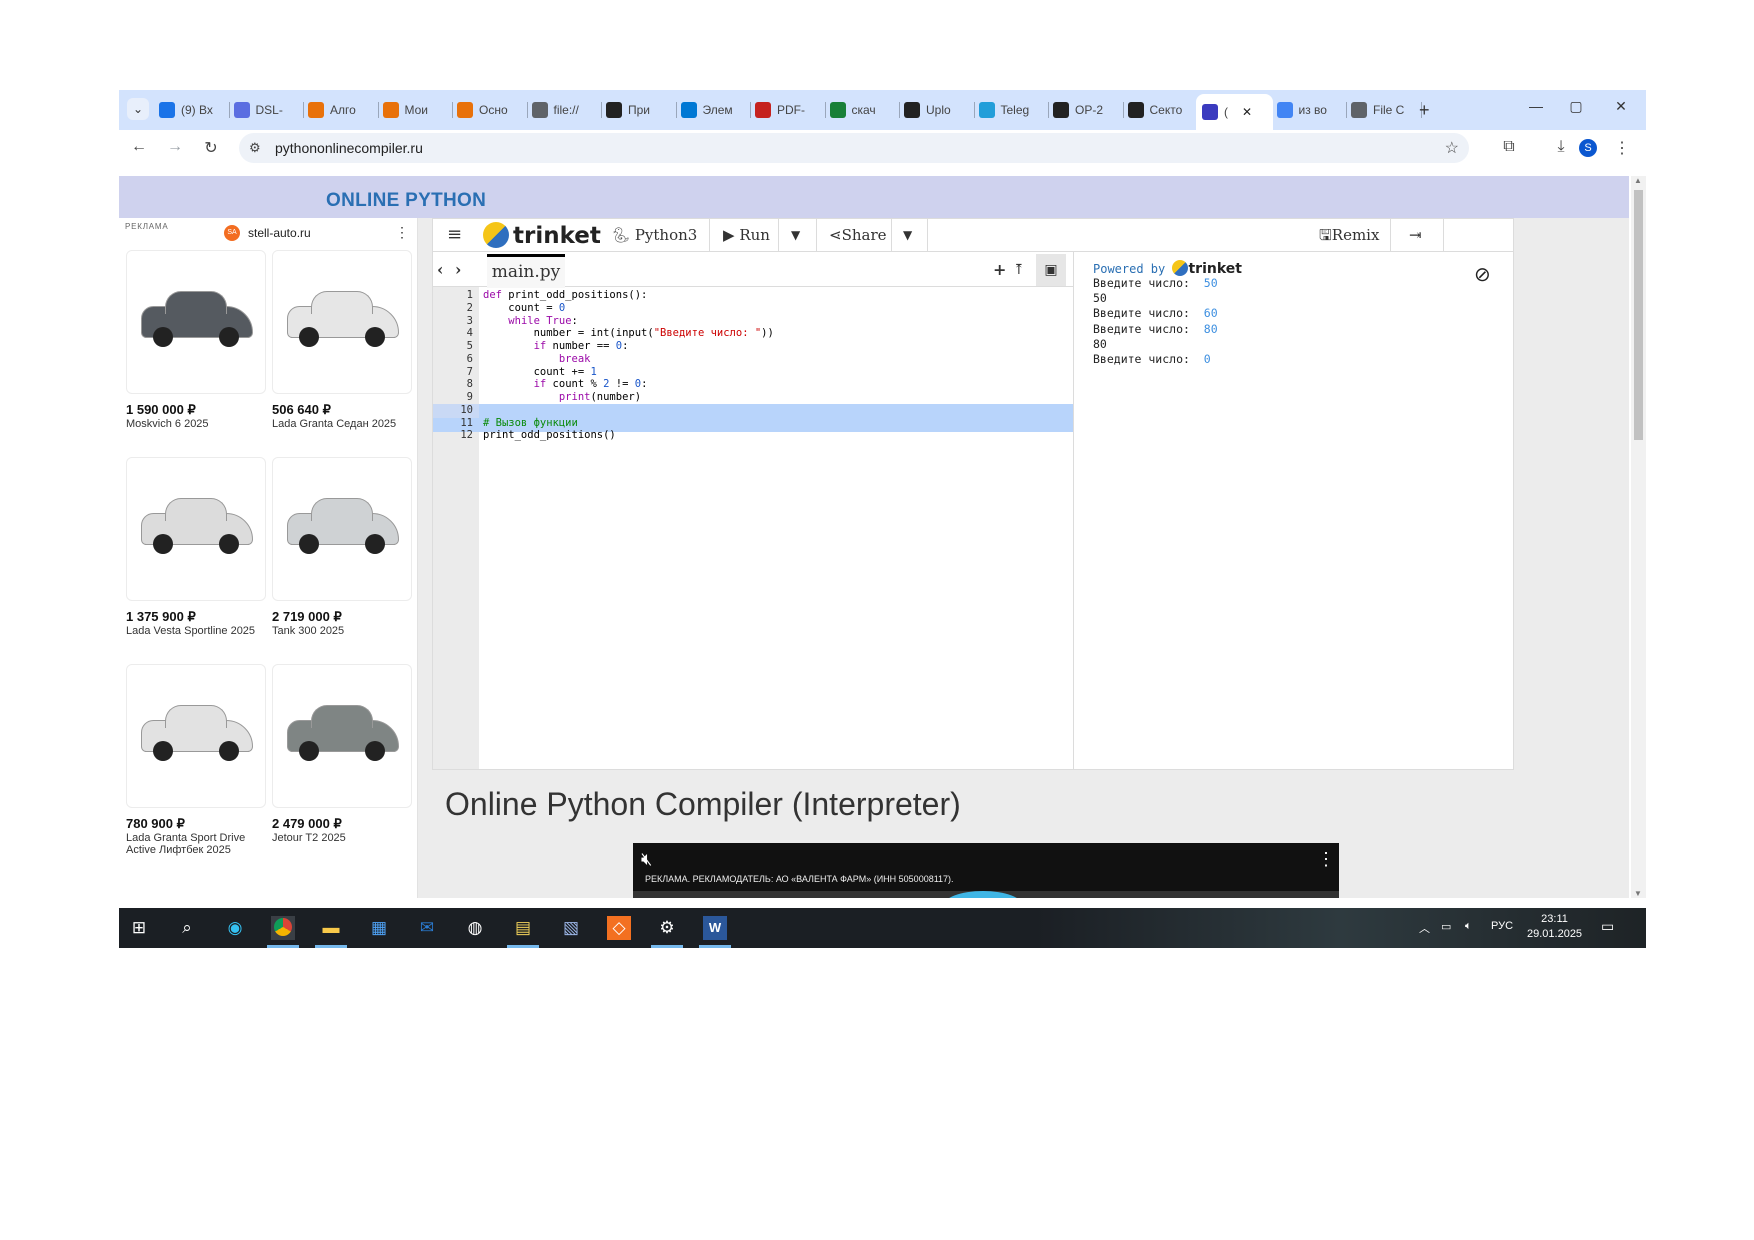 The height and width of the screenshot is (1240, 1754). I want to click on browser-menu-icon: ⋮, so click(1622, 148).